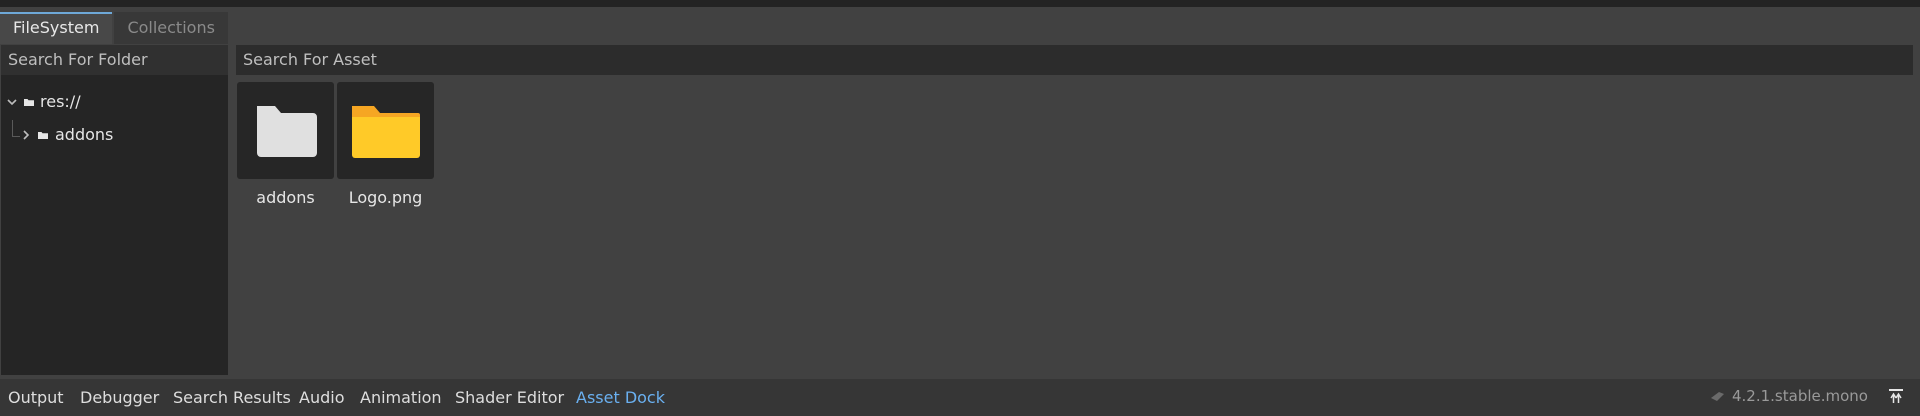  What do you see at coordinates (12, 102) in the screenshot?
I see `chevron-down-icon` at bounding box center [12, 102].